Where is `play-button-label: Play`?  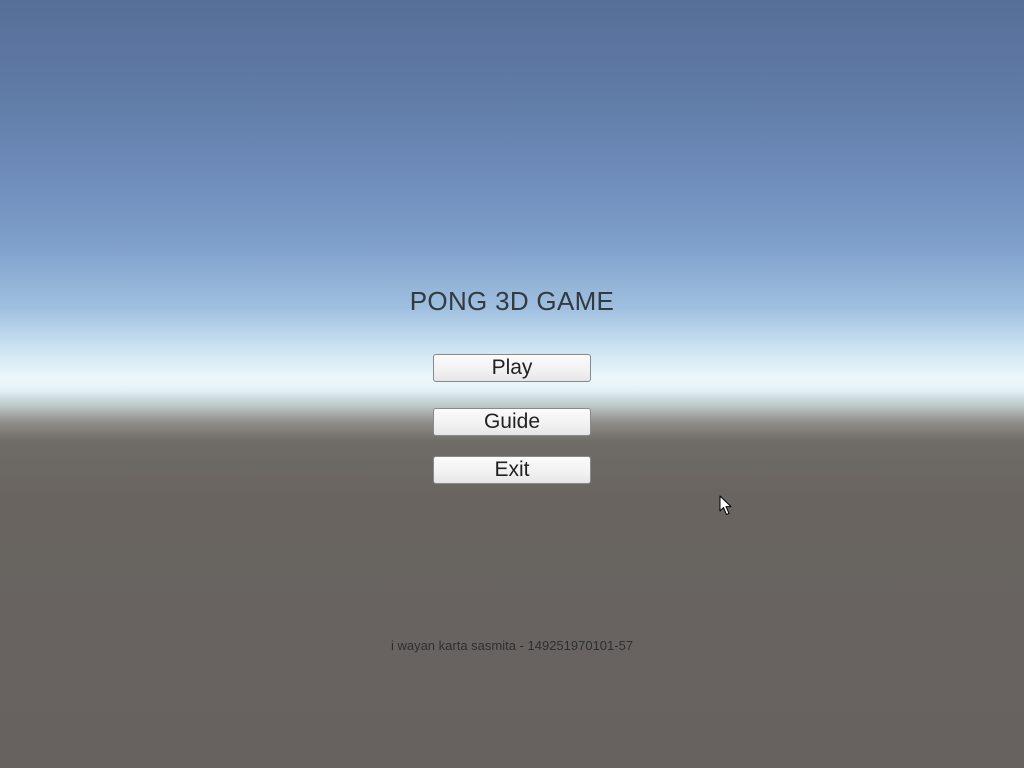 play-button-label: Play is located at coordinates (512, 367).